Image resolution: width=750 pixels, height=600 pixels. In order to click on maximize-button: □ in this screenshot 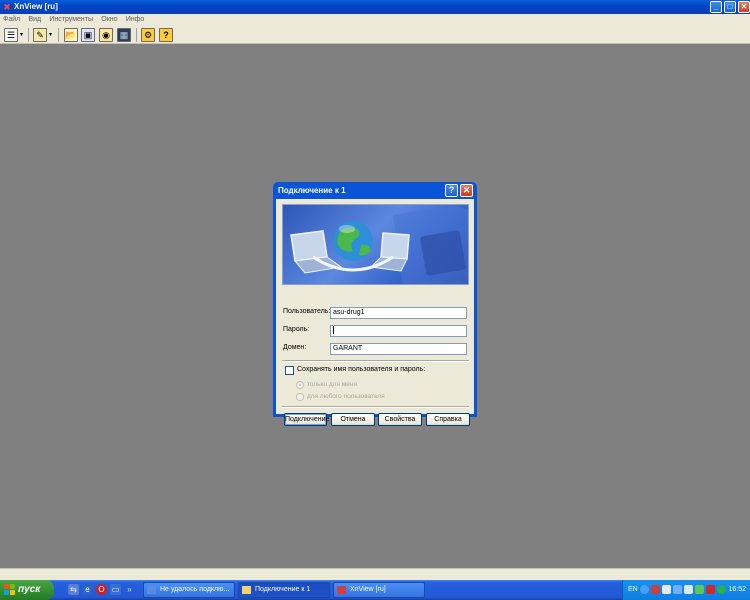, I will do `click(730, 7)`.